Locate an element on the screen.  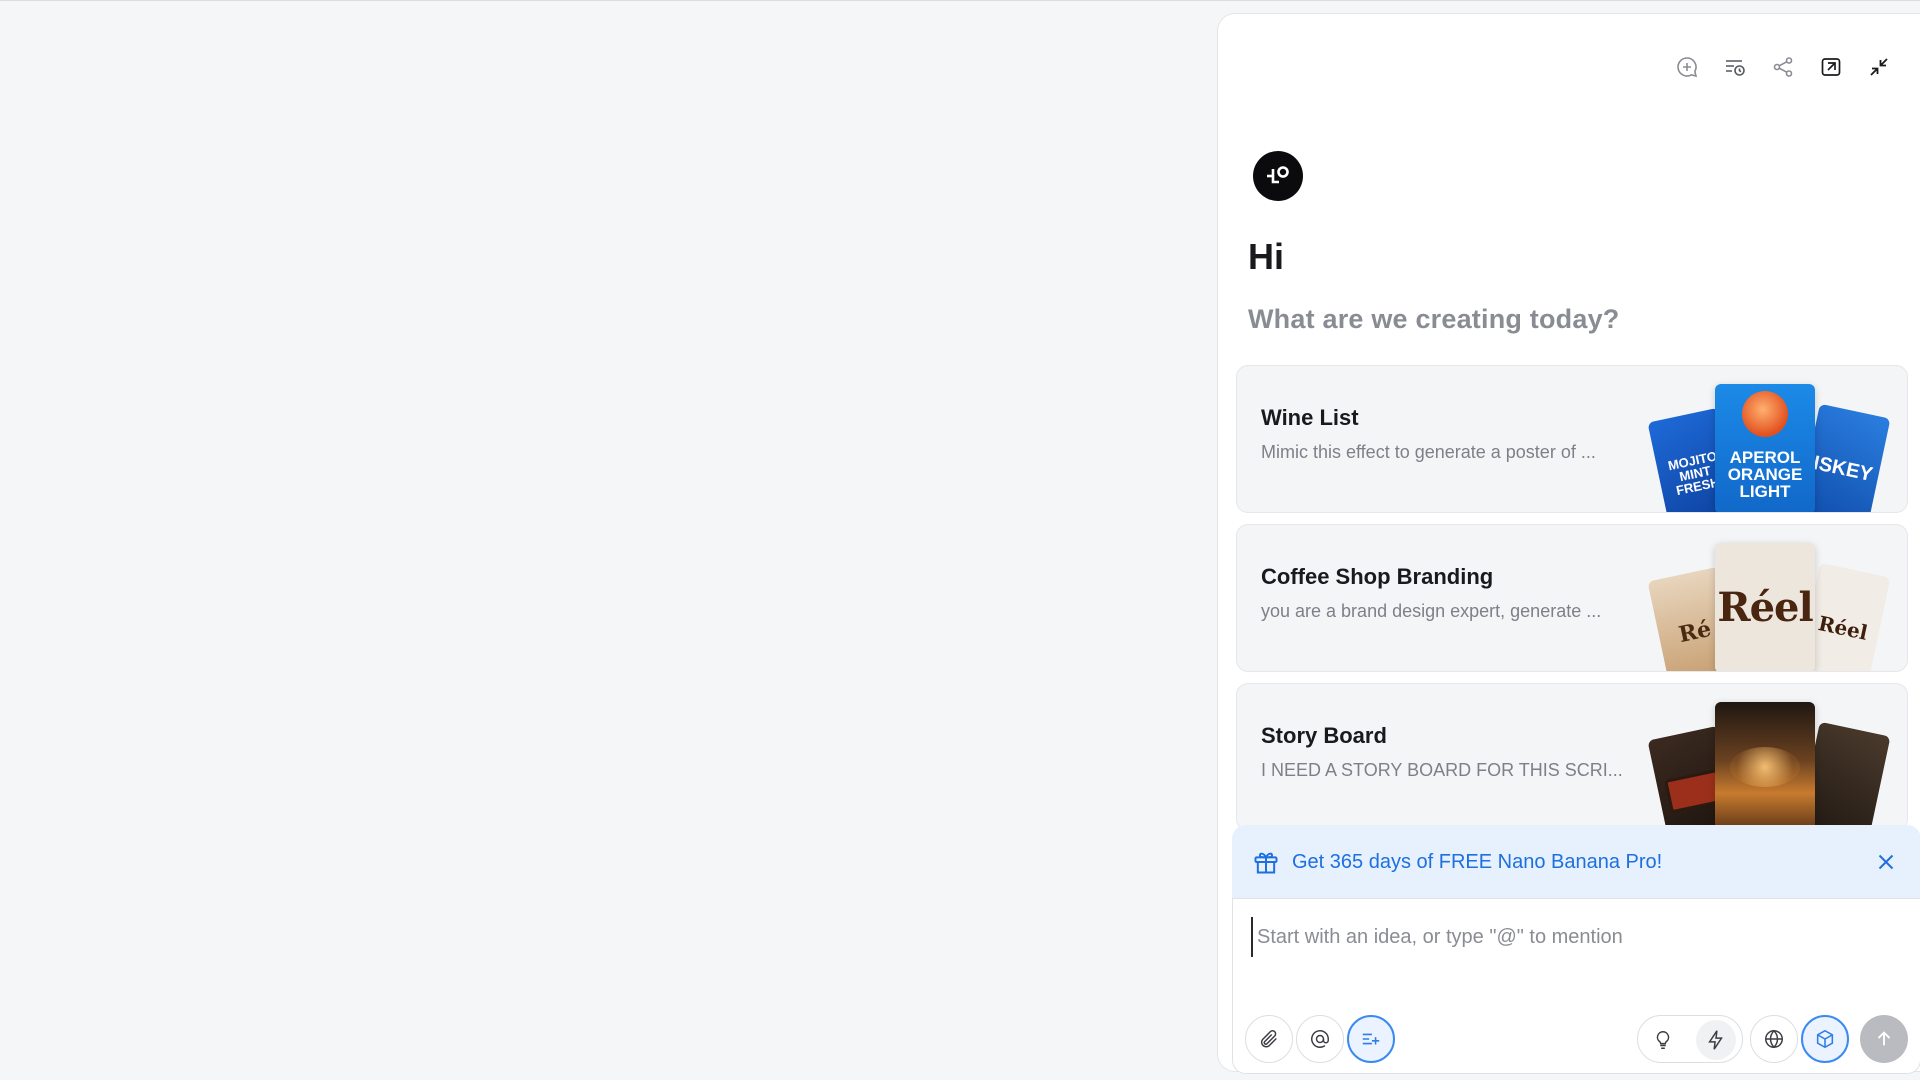
bokeh-light-image is located at coordinates (1765, 767).